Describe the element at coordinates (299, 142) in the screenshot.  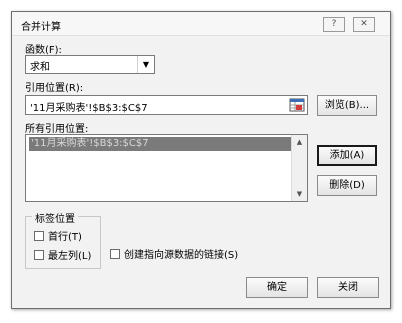
I see `scroll-up-icon: ▲` at that location.